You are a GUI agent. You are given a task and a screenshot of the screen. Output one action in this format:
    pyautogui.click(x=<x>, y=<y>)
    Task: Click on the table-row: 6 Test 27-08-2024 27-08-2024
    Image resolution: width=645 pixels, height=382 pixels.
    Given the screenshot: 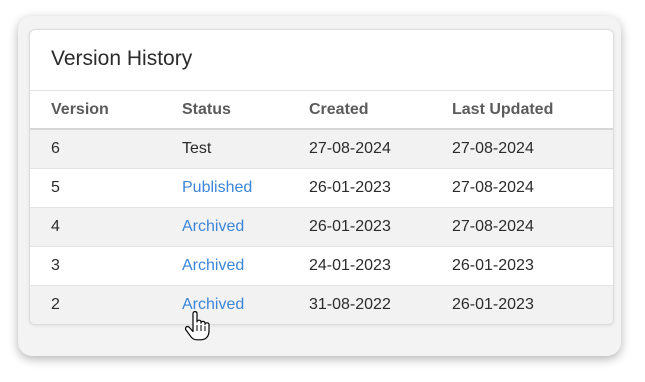 What is the action you would take?
    pyautogui.click(x=321, y=149)
    